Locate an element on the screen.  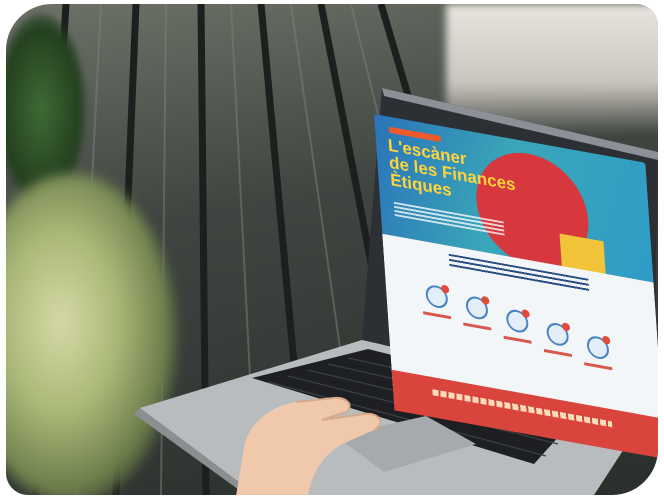
hand is located at coordinates (309, 445).